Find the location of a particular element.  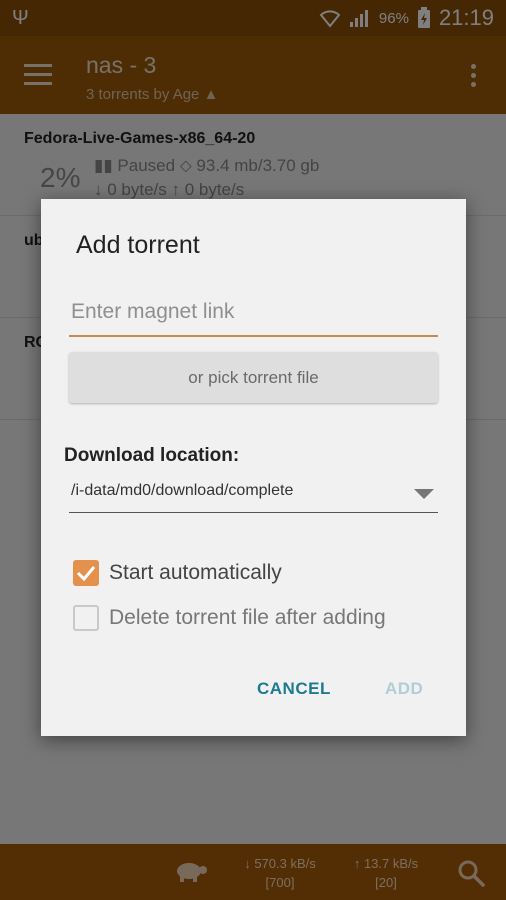

download-location-select: /i-data/md0/download/complete is located at coordinates (253, 494).